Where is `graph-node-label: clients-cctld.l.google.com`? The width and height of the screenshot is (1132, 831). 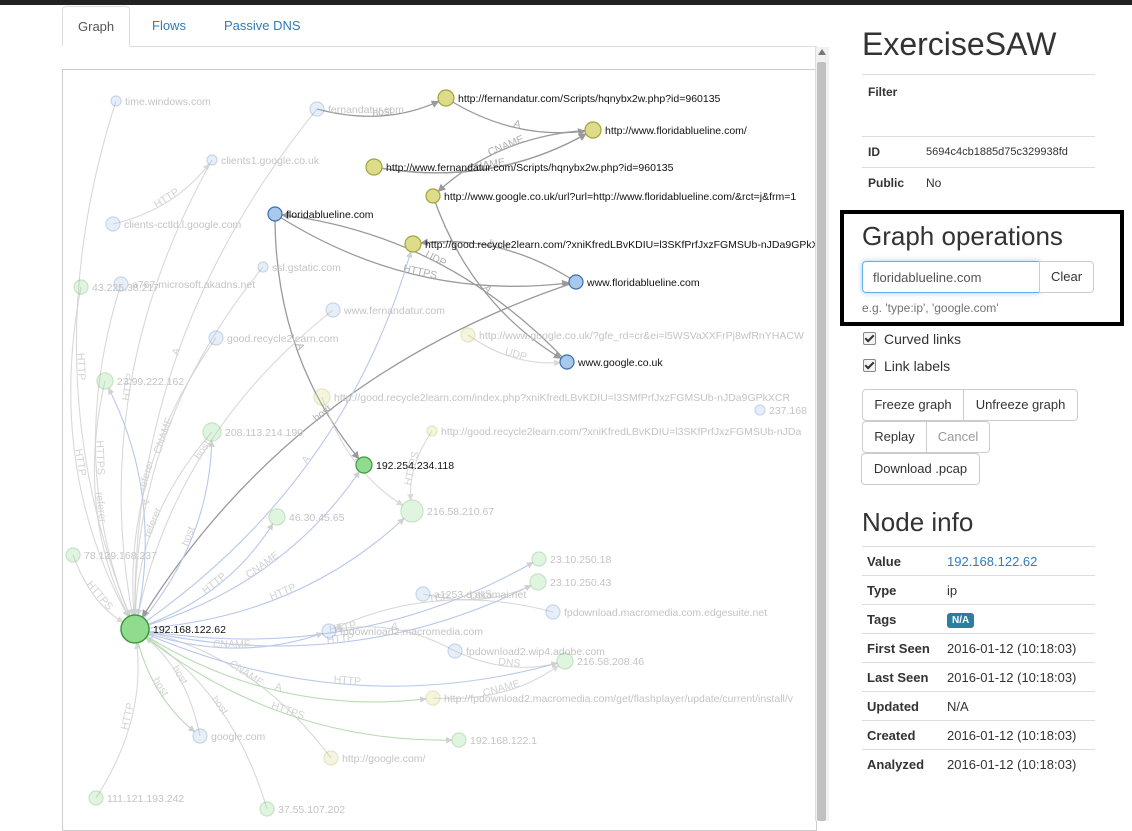 graph-node-label: clients-cctld.l.google.com is located at coordinates (183, 225).